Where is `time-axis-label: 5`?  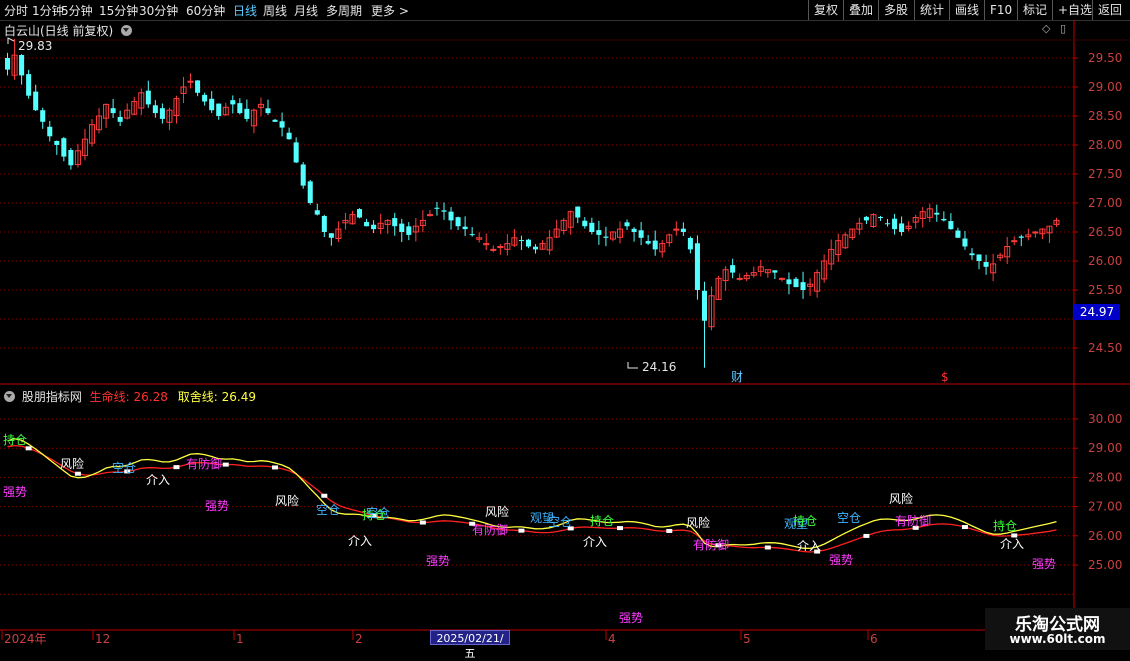 time-axis-label: 5 is located at coordinates (747, 639).